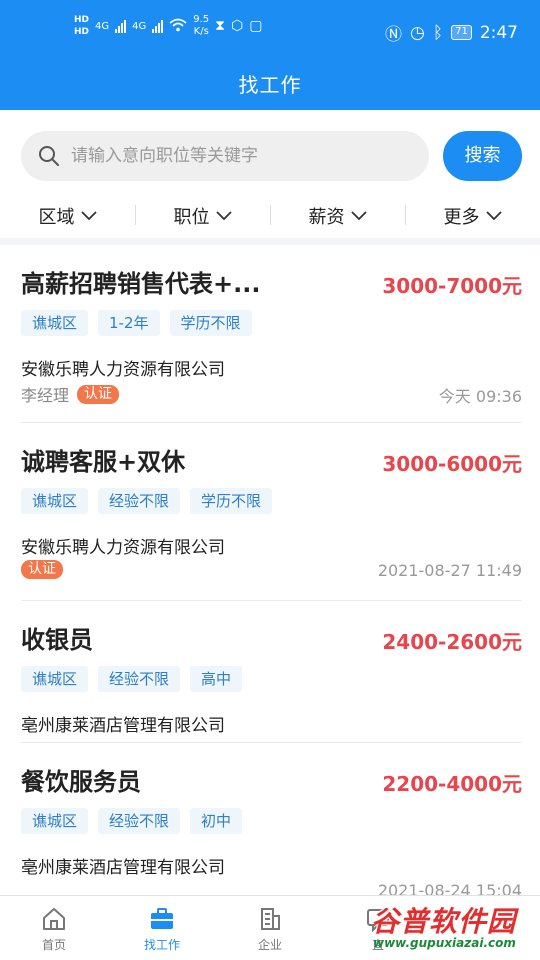  I want to click on nav-company: 企业, so click(270, 928).